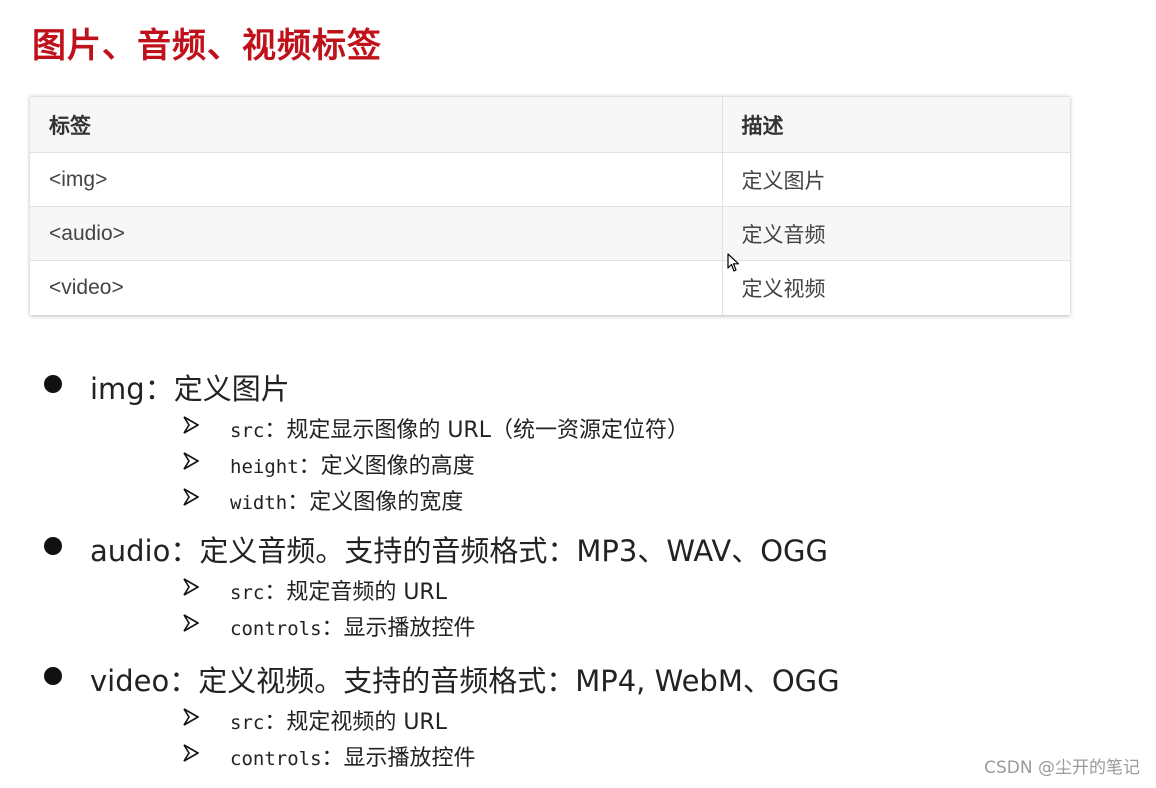 The width and height of the screenshot is (1156, 788). I want to click on table-cell-tag: <video>, so click(376, 287).